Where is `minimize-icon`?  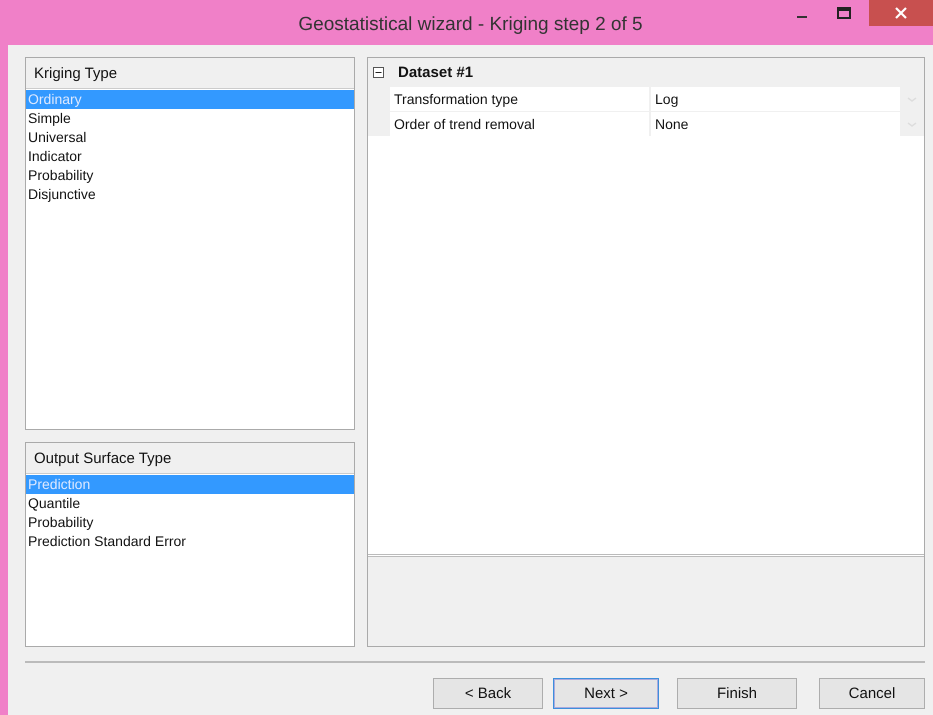
minimize-icon is located at coordinates (802, 17).